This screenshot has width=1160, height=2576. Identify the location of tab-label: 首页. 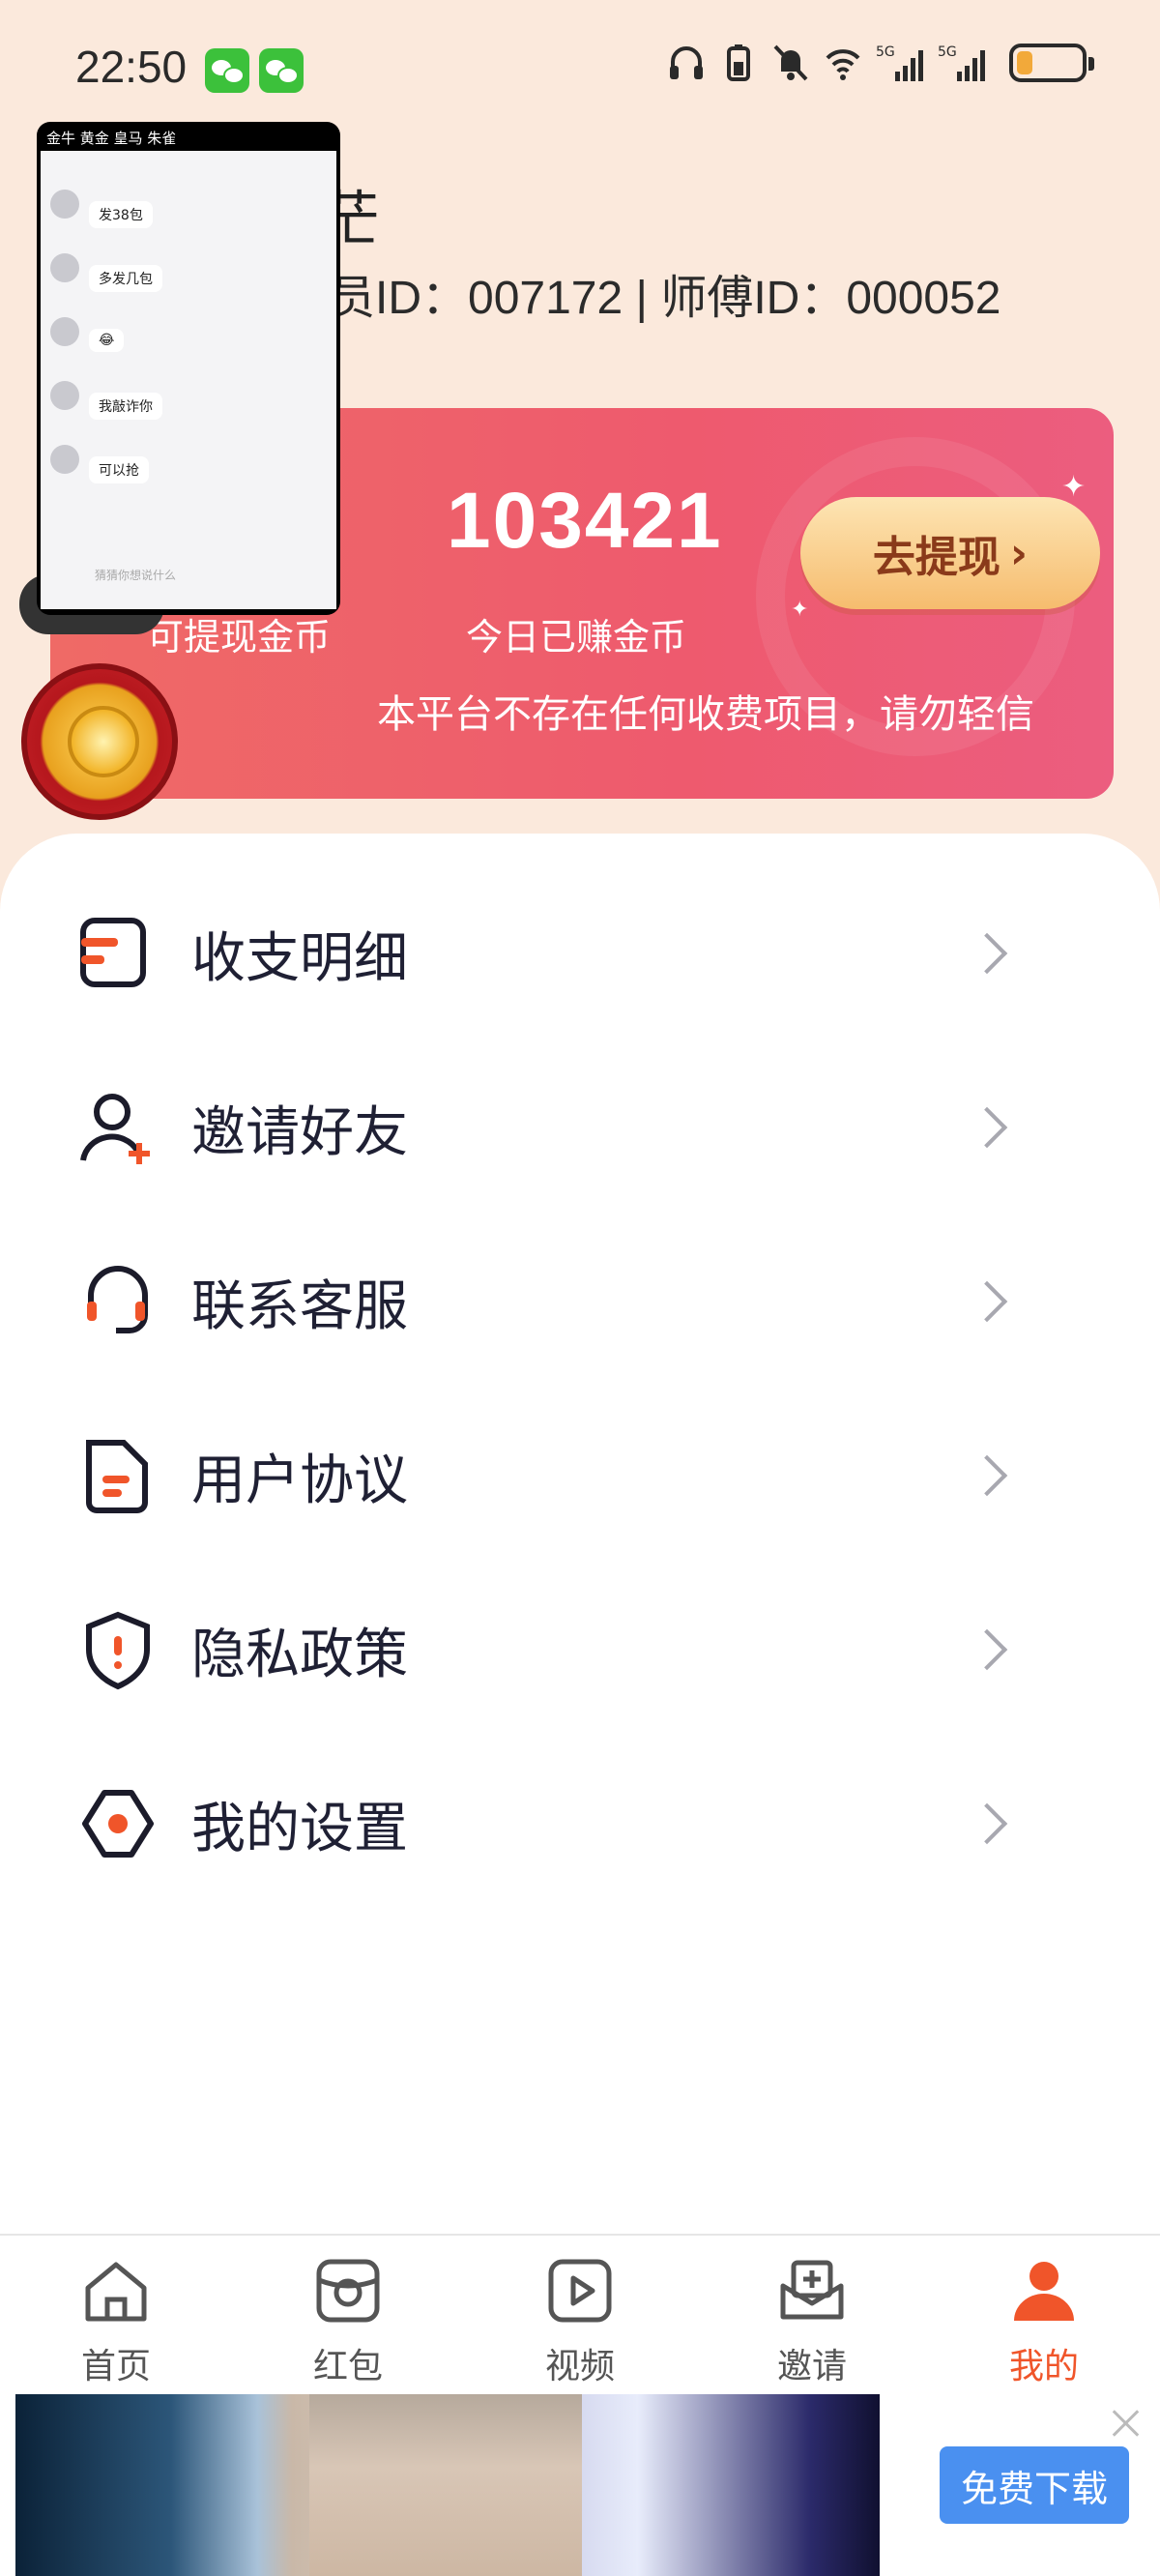
(116, 2366).